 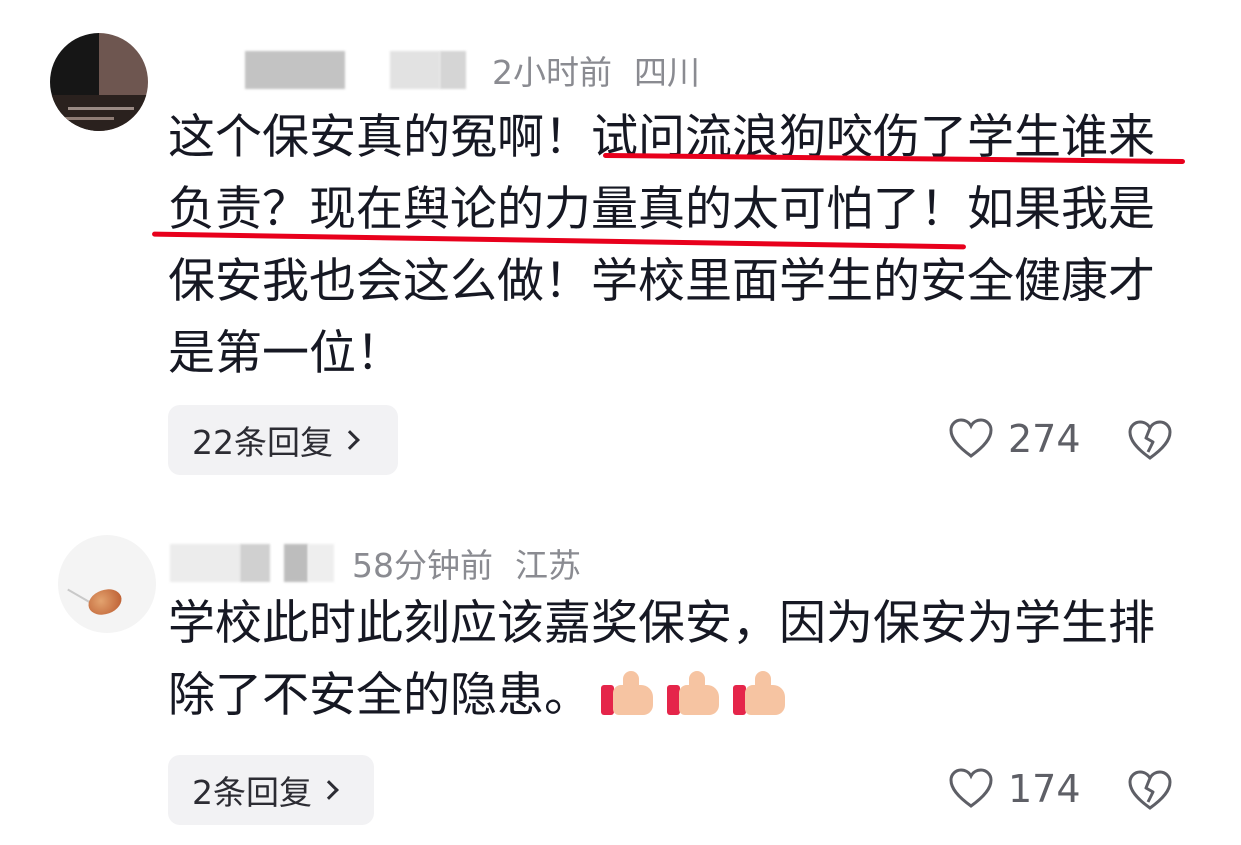 I want to click on like-button: 274, so click(x=1014, y=439).